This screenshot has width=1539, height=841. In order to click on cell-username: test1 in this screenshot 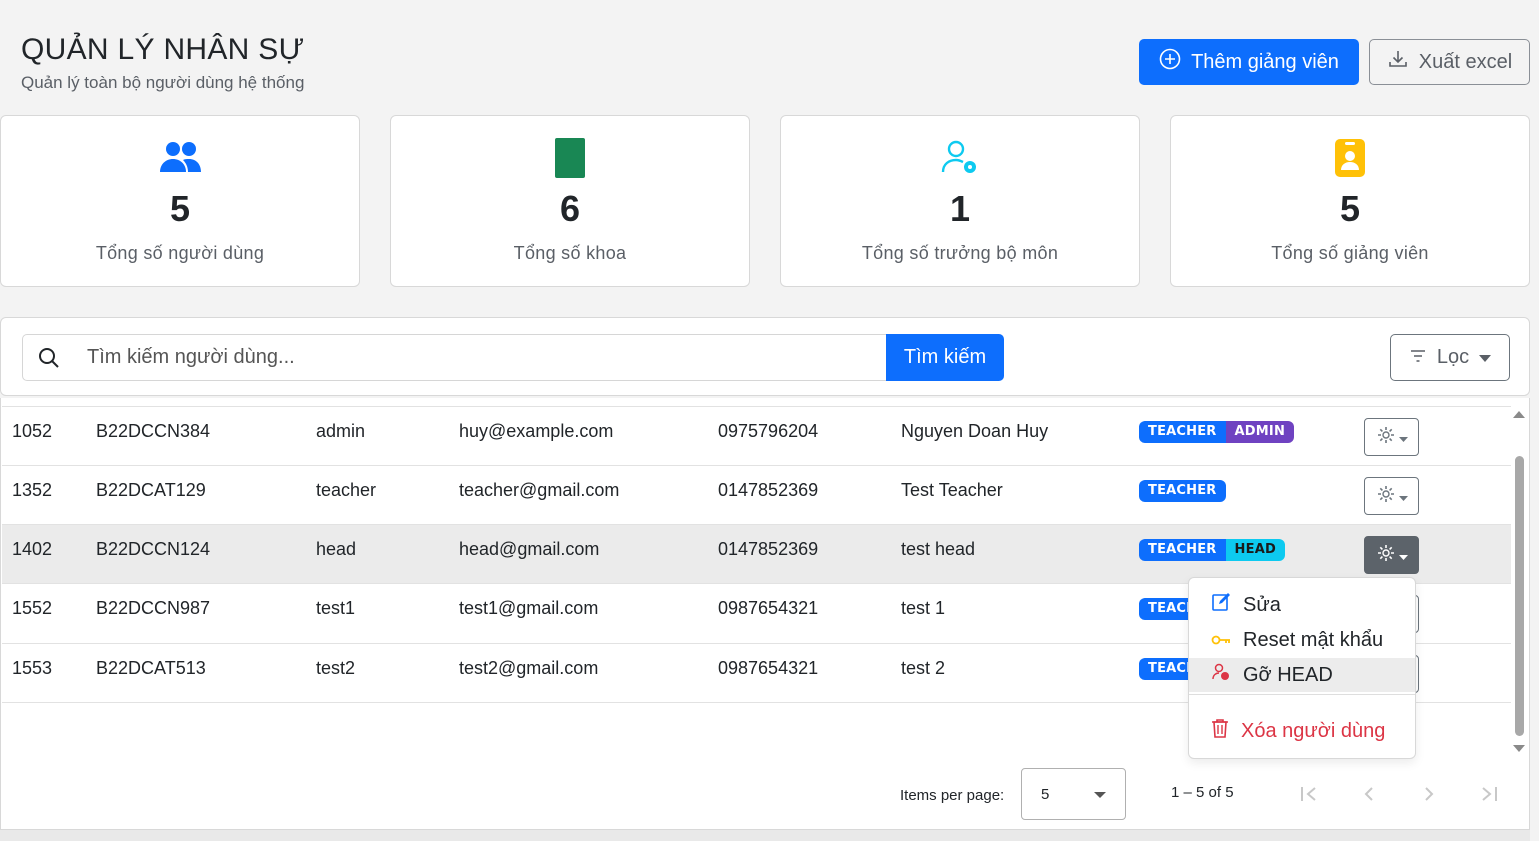, I will do `click(336, 608)`.